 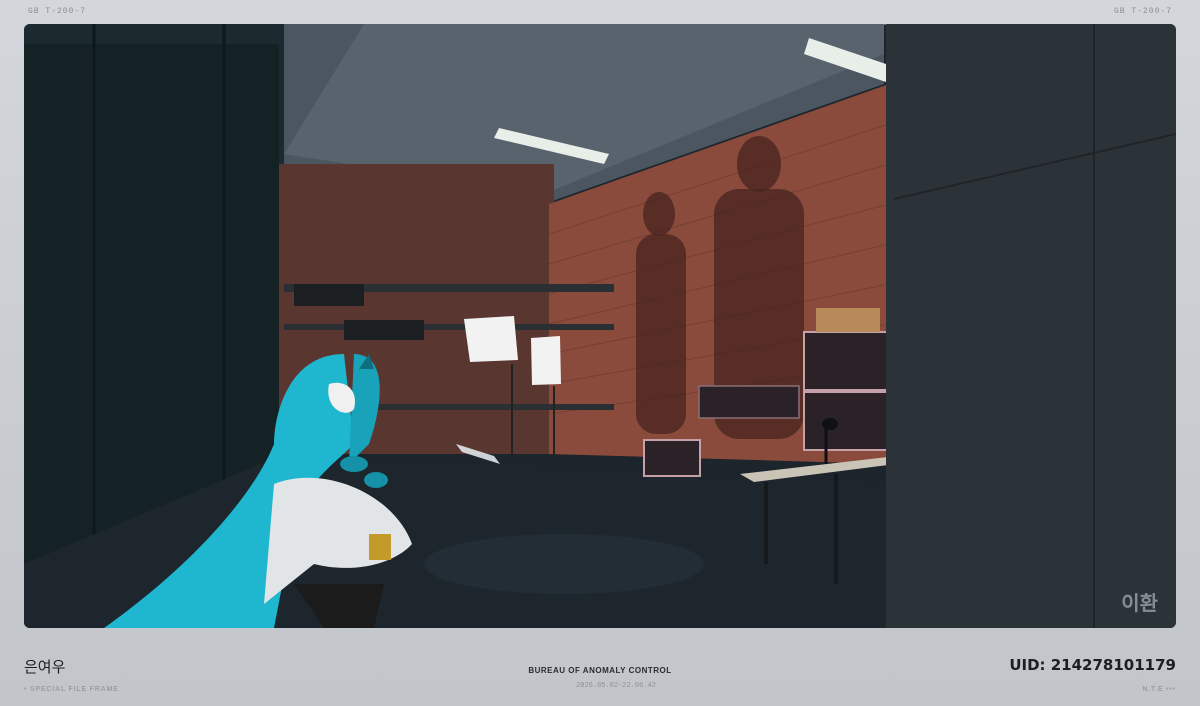 I want to click on frame-caption-left: • SPECIAL FILE FRAME, so click(x=71, y=689).